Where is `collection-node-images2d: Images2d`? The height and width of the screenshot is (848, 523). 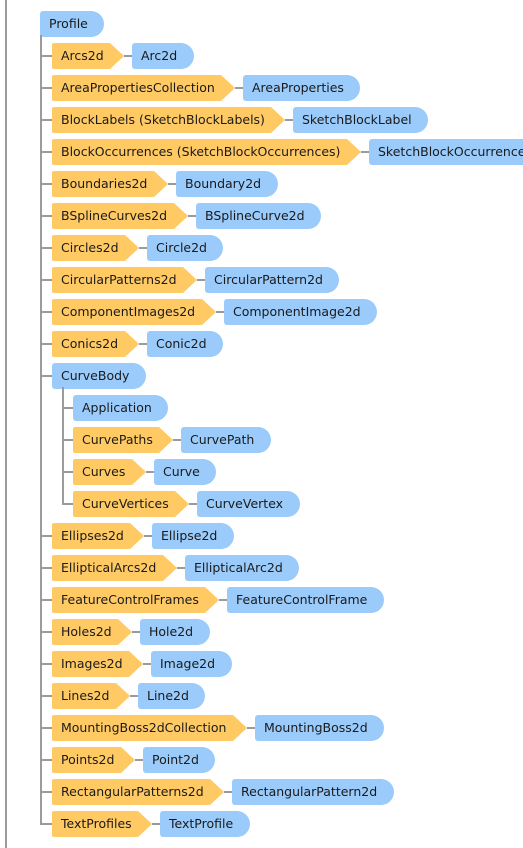 collection-node-images2d: Images2d is located at coordinates (97, 664).